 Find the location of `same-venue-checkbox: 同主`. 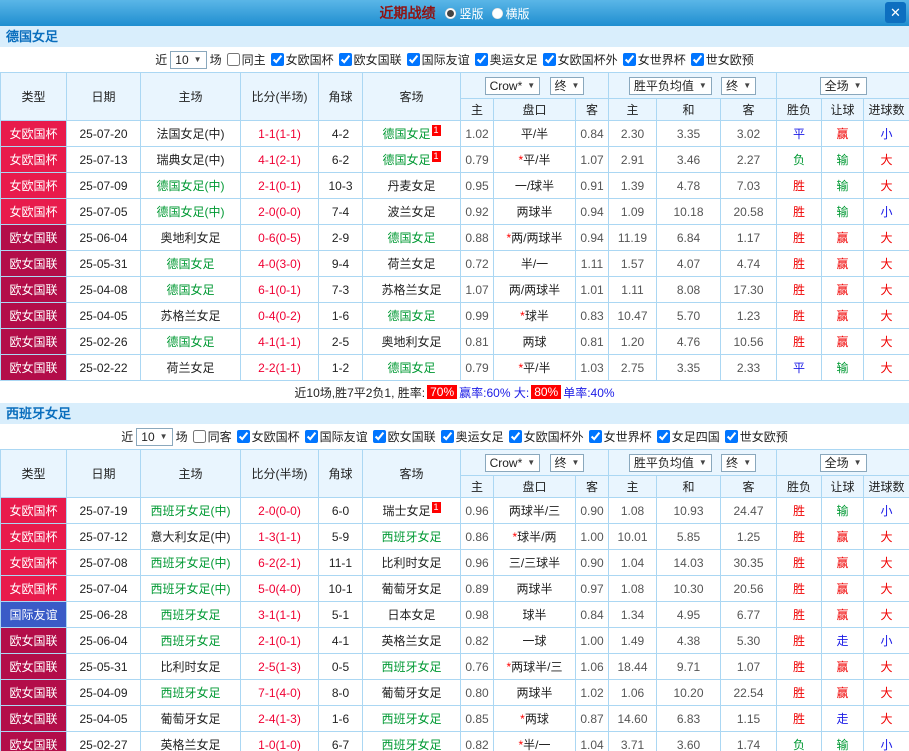

same-venue-checkbox: 同主 is located at coordinates (246, 59).